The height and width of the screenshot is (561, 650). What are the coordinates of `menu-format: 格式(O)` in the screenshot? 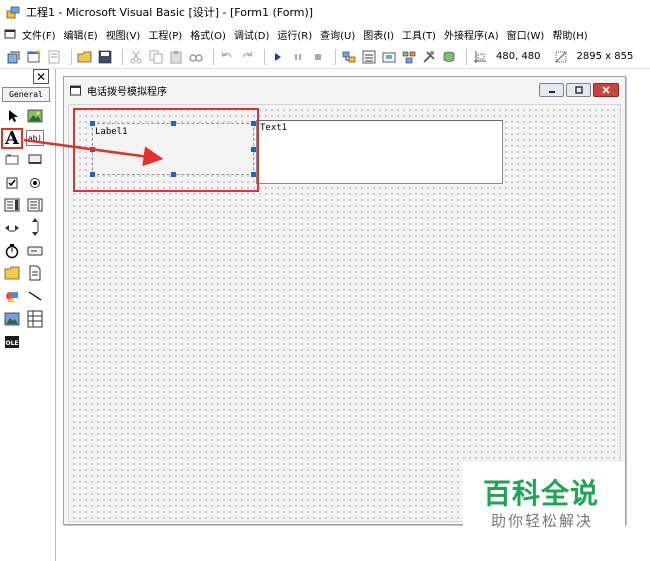 It's located at (208, 34).